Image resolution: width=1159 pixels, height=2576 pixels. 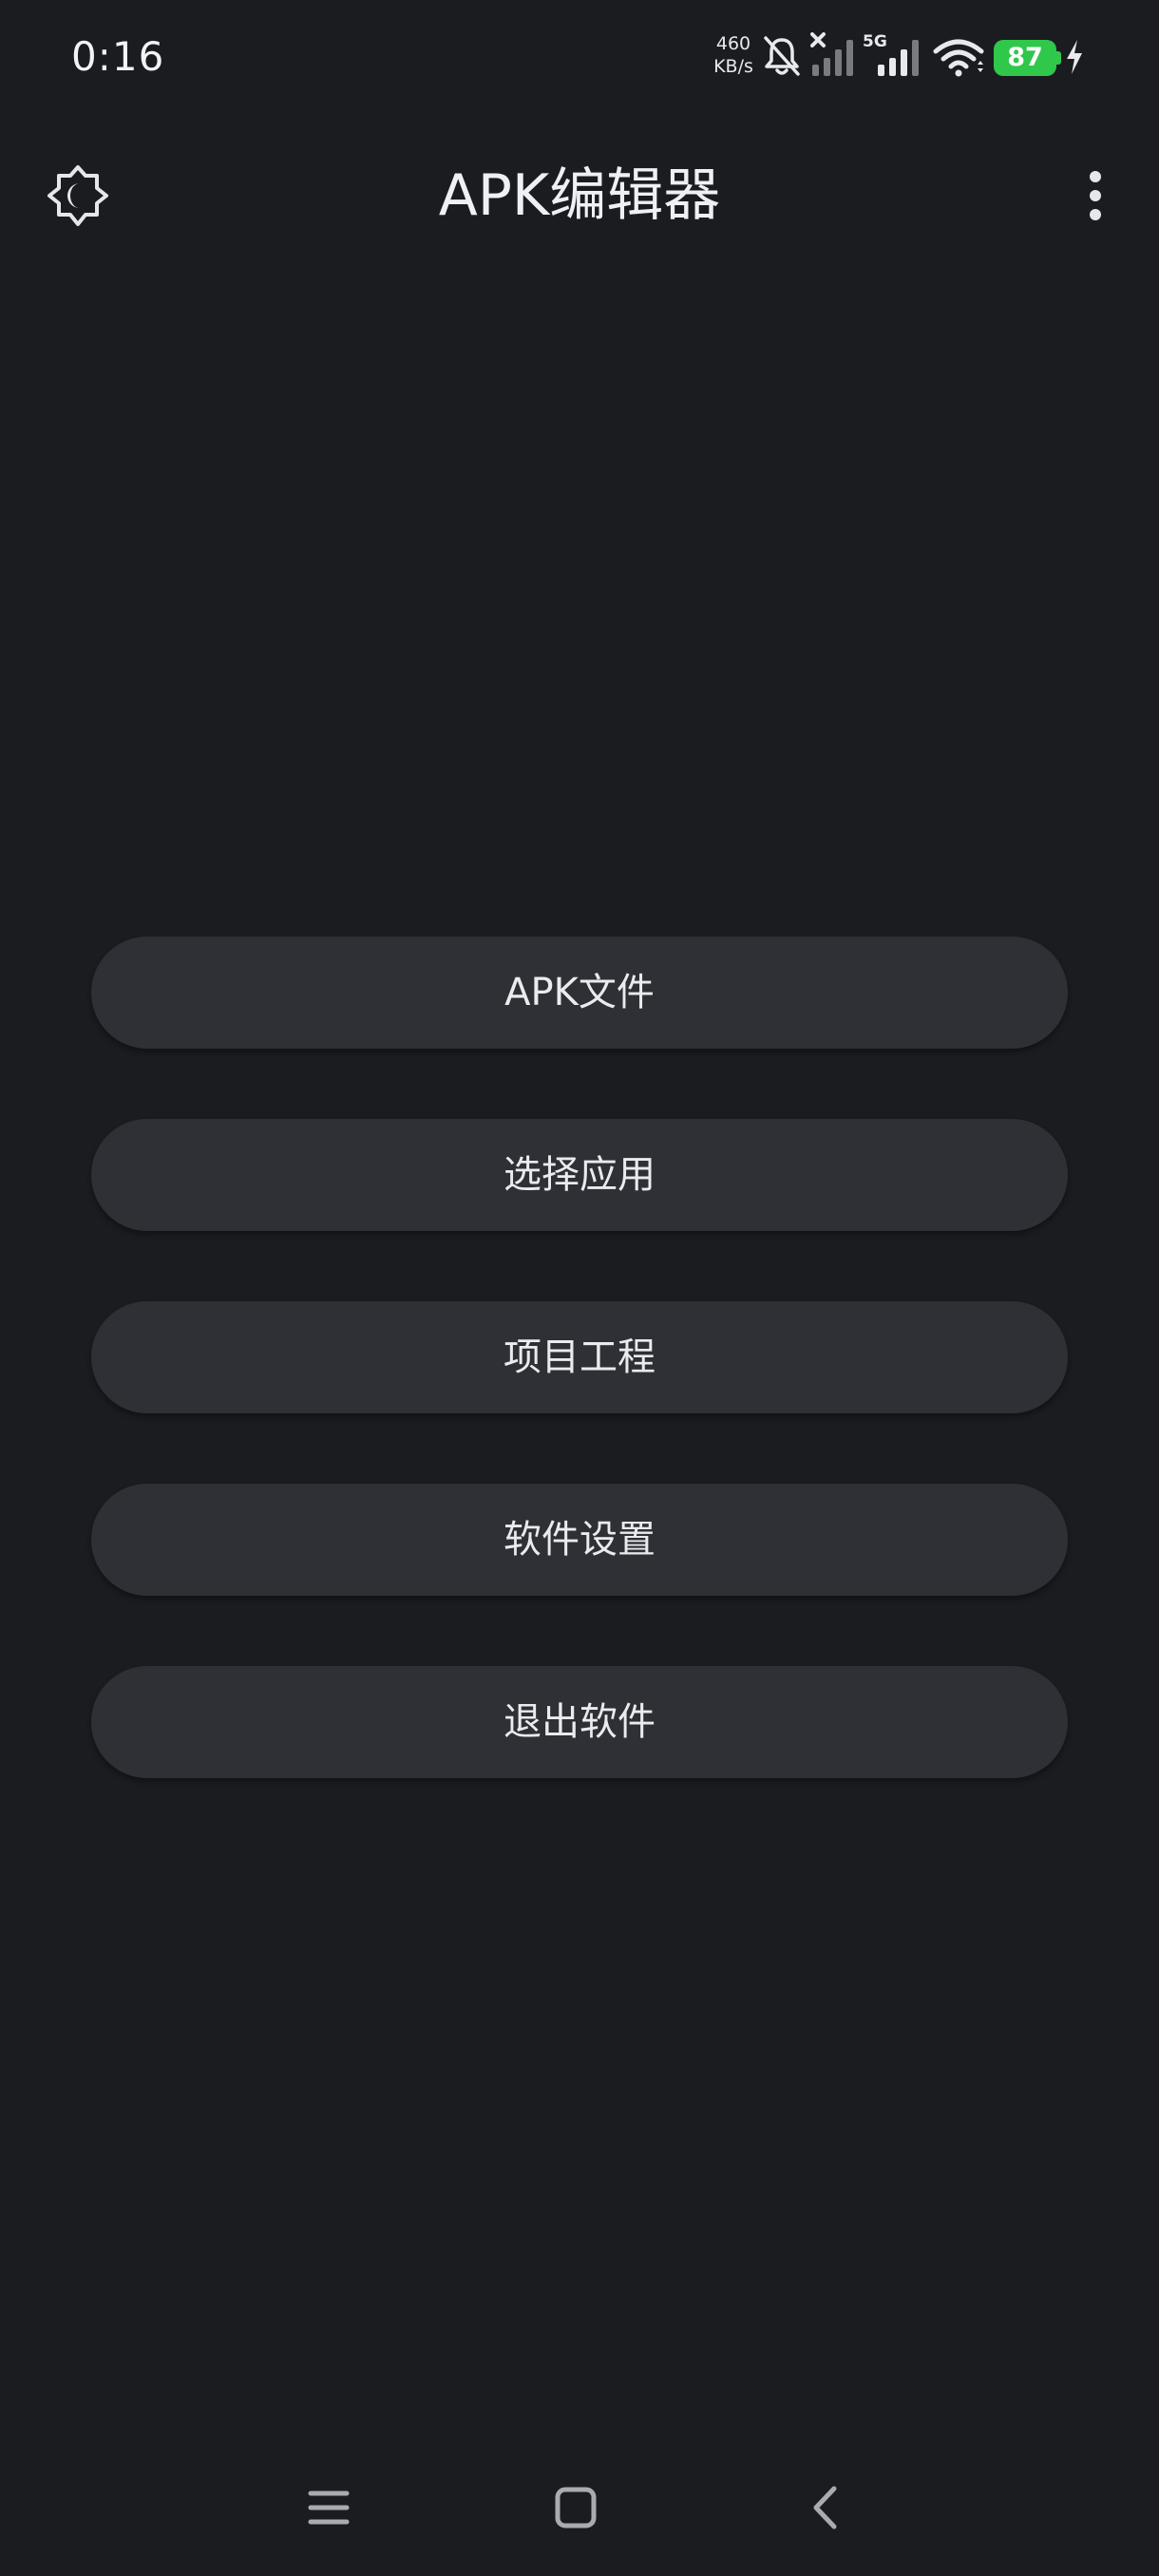 What do you see at coordinates (831, 54) in the screenshot?
I see `signal-x-icon` at bounding box center [831, 54].